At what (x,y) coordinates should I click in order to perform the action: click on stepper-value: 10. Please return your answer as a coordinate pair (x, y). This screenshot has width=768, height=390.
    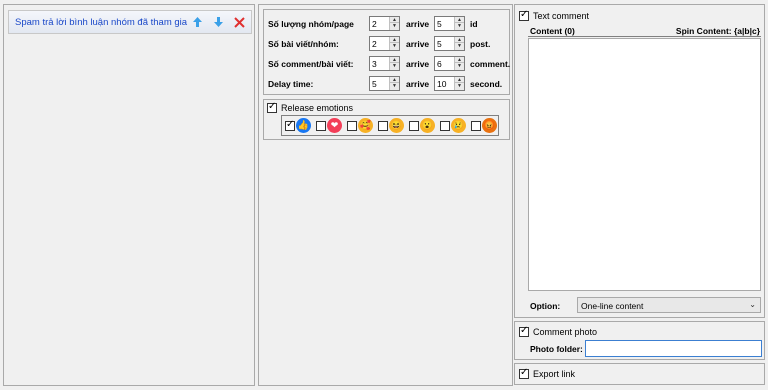
    Looking at the image, I should click on (442, 84).